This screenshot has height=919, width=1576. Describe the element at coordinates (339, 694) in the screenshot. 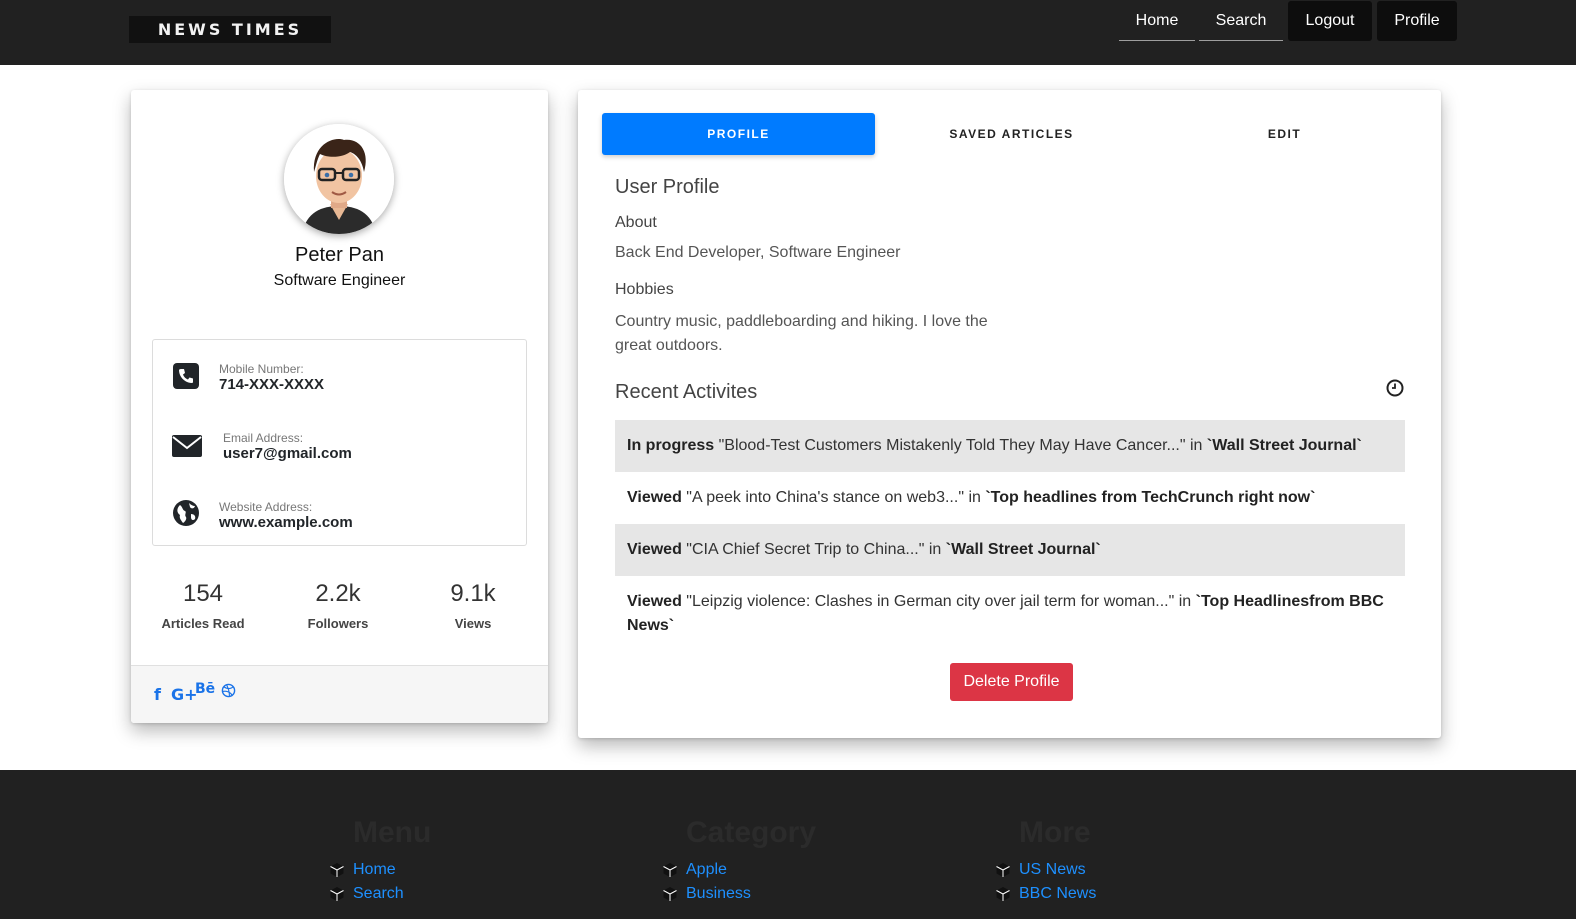

I see `social-links: f G+ Bē` at that location.